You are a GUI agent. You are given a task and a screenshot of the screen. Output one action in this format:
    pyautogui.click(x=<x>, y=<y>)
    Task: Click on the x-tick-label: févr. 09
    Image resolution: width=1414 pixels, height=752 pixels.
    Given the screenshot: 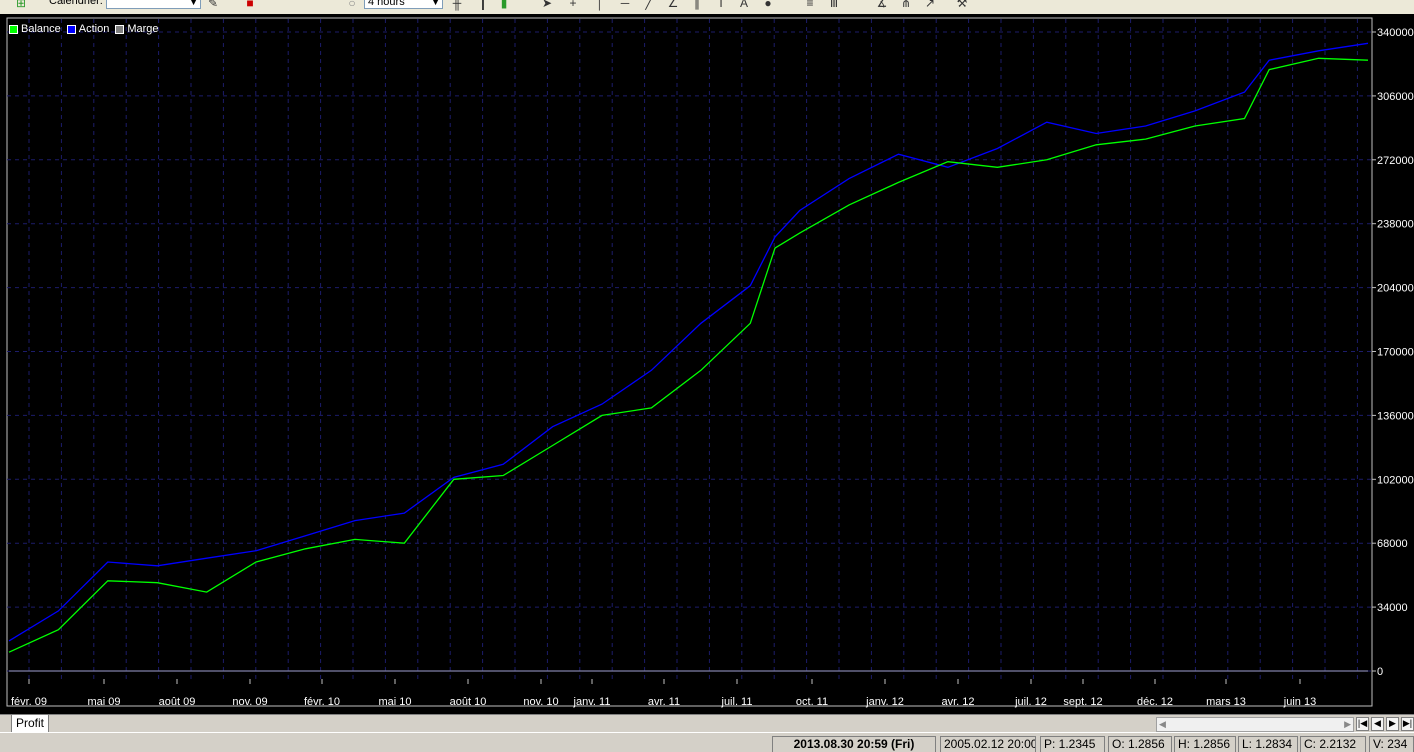 What is the action you would take?
    pyautogui.click(x=29, y=702)
    